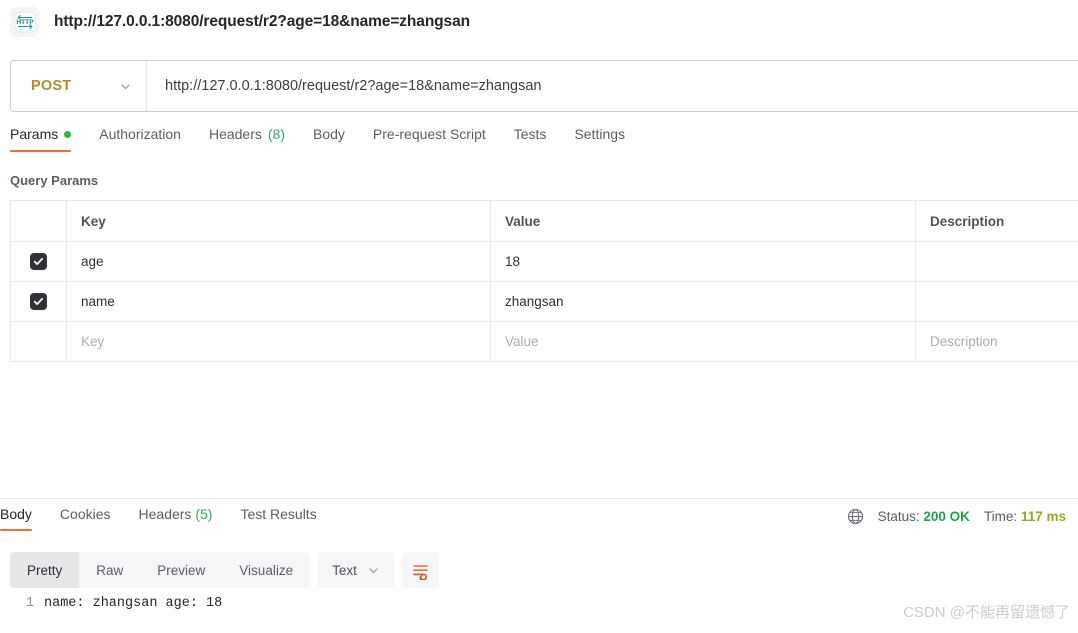 The height and width of the screenshot is (633, 1078). I want to click on table-row-empty: Key Value Description, so click(544, 342).